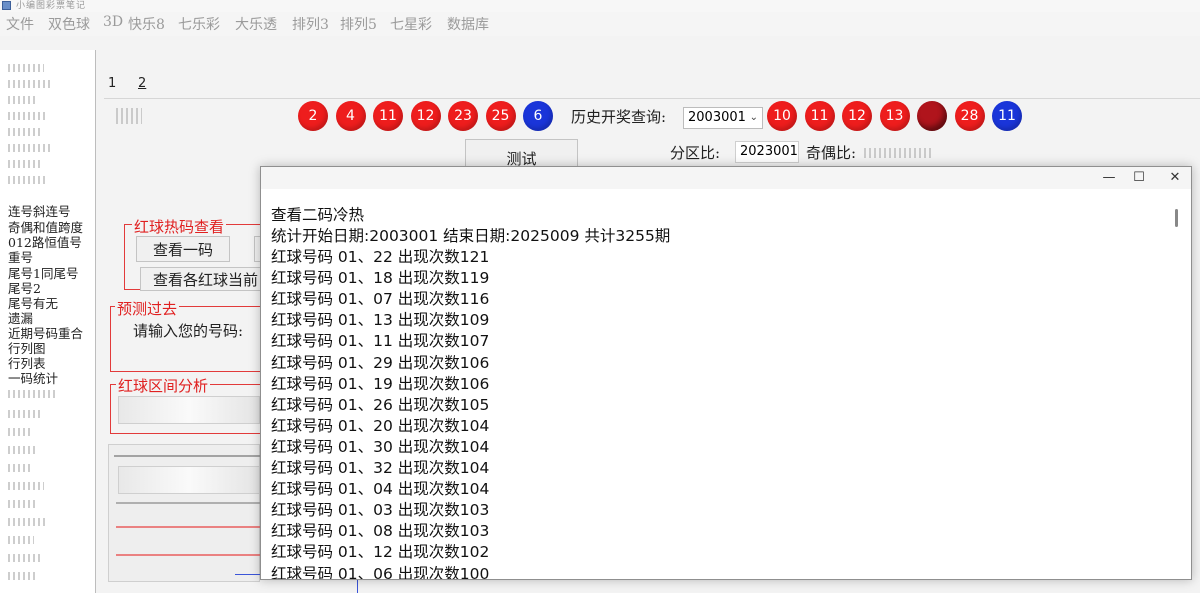 This screenshot has height=593, width=1200. What do you see at coordinates (188, 527) in the screenshot?
I see `red-line` at bounding box center [188, 527].